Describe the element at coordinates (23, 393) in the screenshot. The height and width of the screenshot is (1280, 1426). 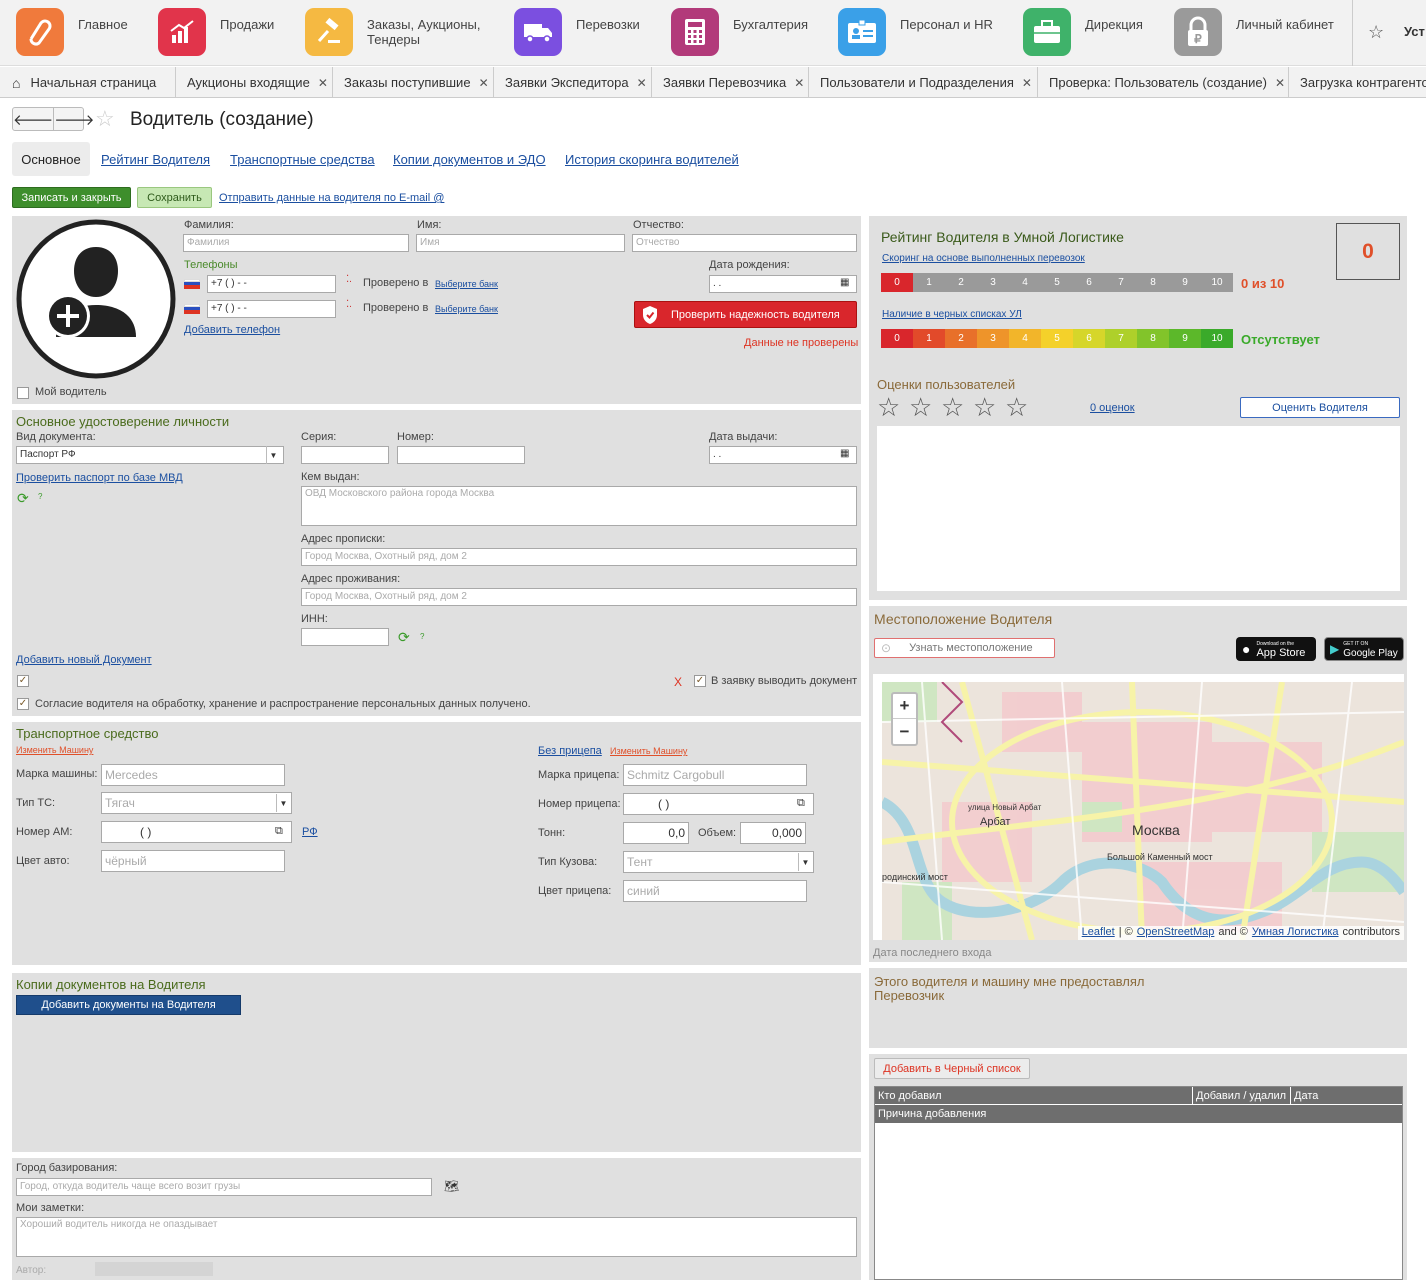
I see `my-driver-checkbox` at that location.